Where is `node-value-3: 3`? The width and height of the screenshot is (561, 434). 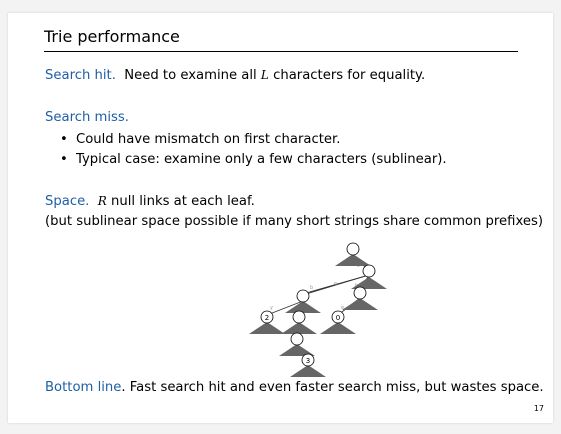 node-value-3: 3 is located at coordinates (308, 361).